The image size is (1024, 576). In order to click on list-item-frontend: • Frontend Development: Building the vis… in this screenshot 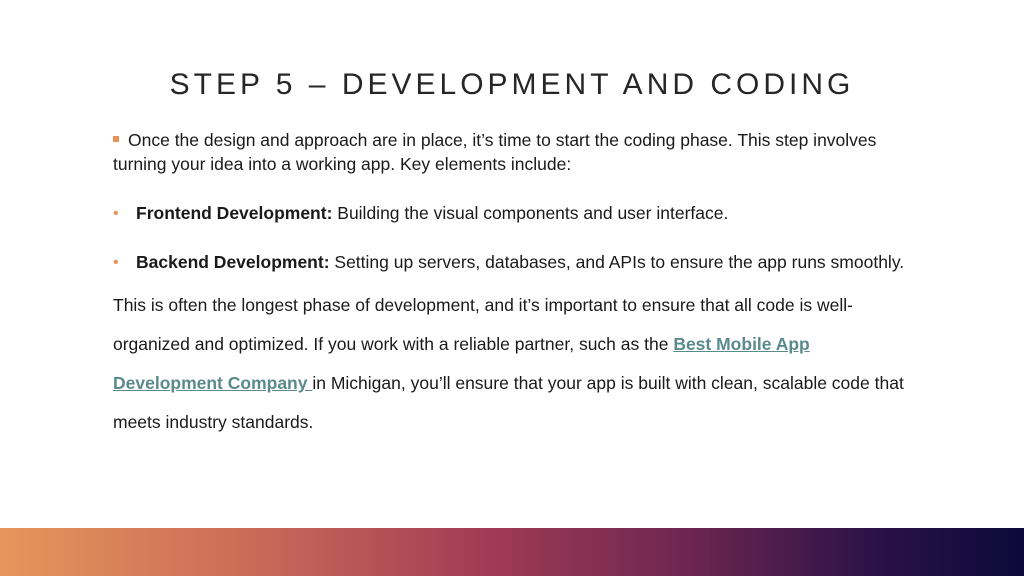, I will do `click(513, 213)`.